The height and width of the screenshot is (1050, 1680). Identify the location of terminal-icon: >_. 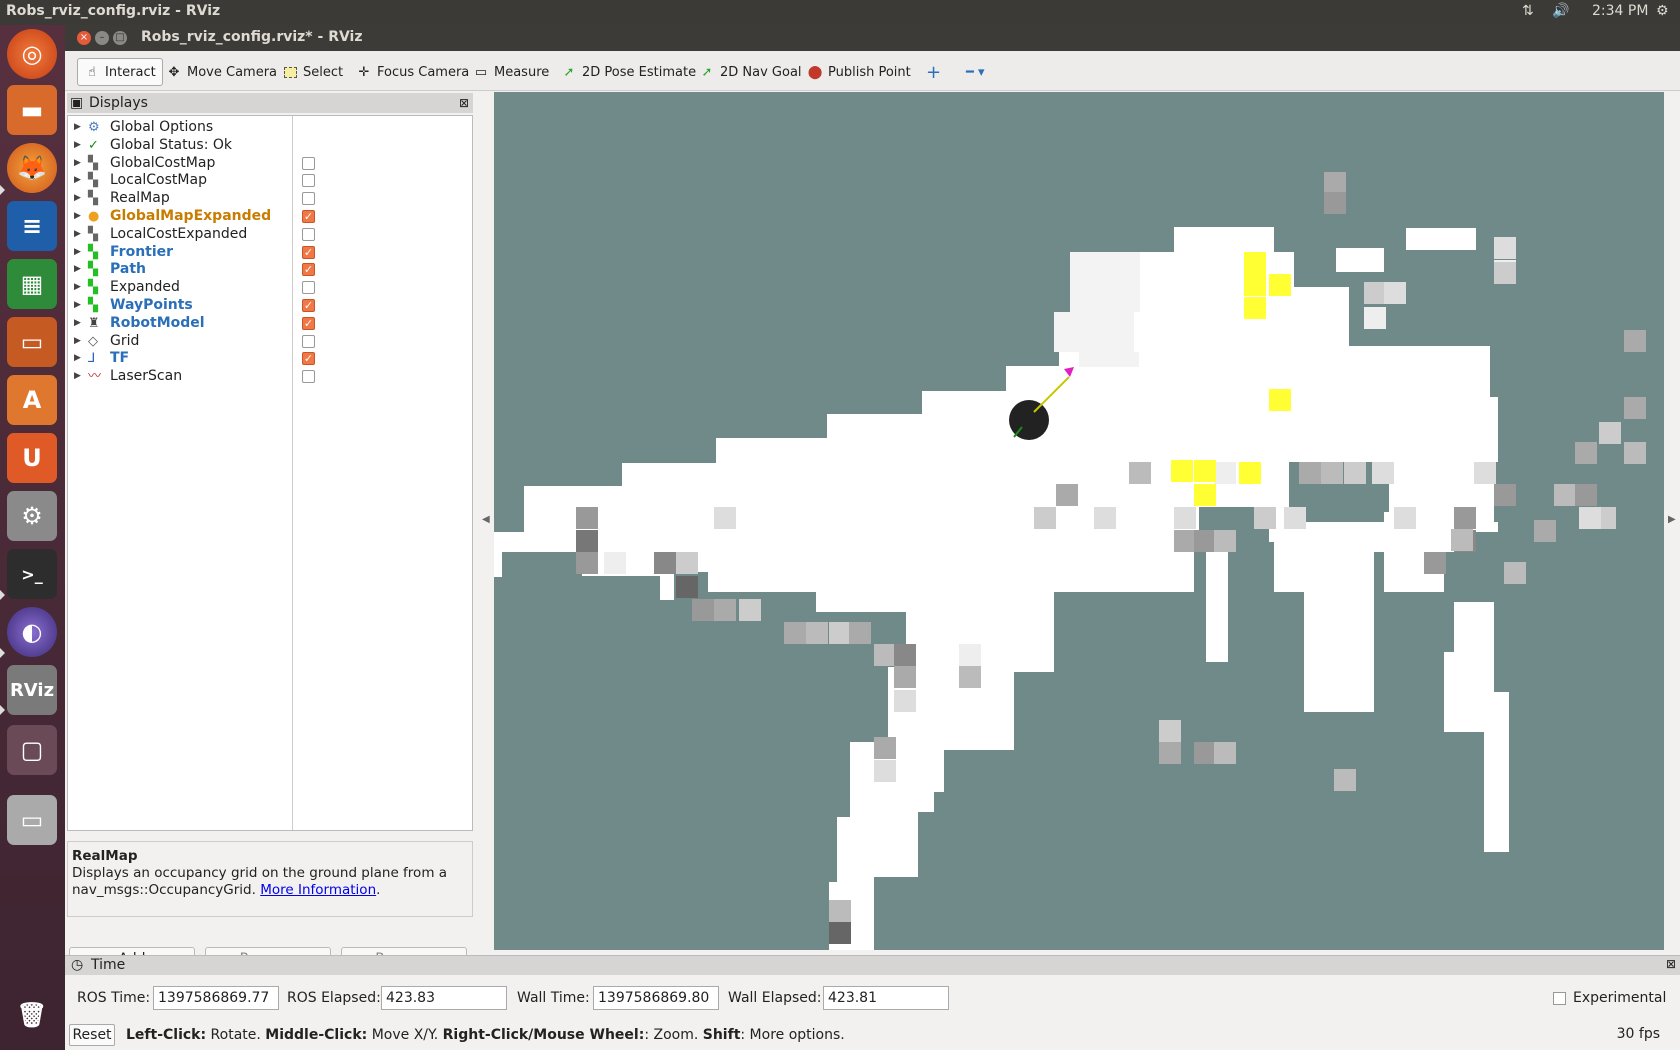
(32, 574).